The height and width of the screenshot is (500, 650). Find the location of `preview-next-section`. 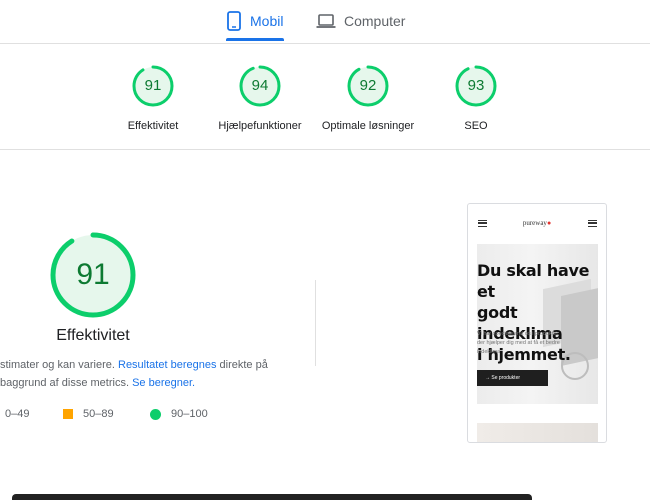

preview-next-section is located at coordinates (537, 432).